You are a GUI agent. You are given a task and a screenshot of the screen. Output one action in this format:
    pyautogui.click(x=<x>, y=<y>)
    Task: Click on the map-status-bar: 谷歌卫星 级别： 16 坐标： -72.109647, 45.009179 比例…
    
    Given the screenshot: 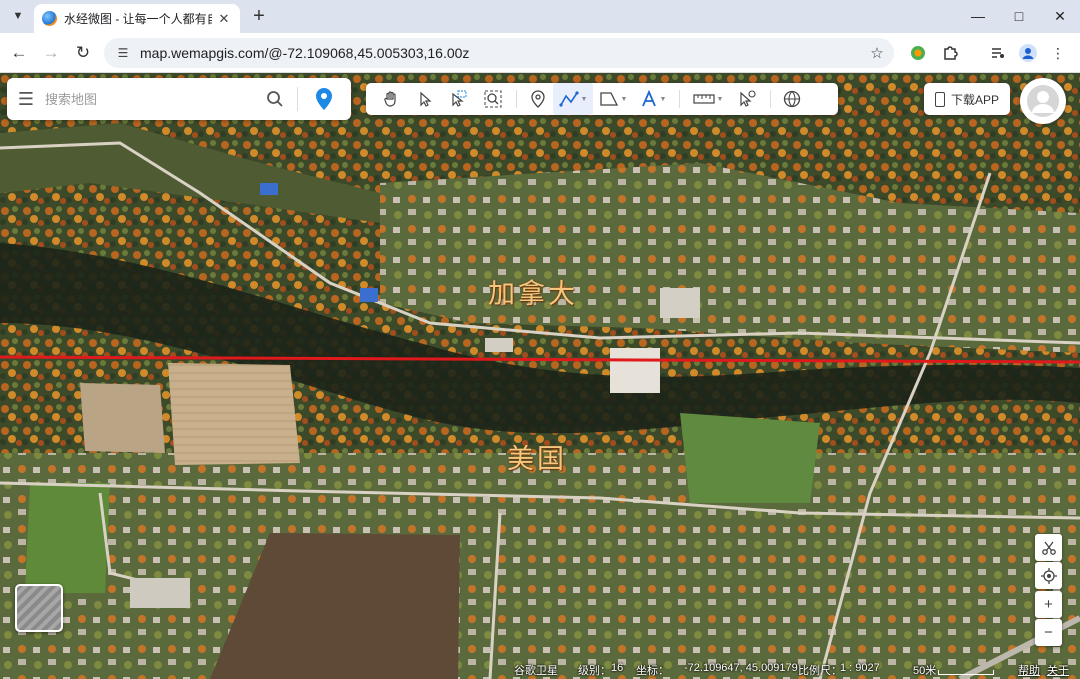 What is the action you would take?
    pyautogui.click(x=540, y=669)
    